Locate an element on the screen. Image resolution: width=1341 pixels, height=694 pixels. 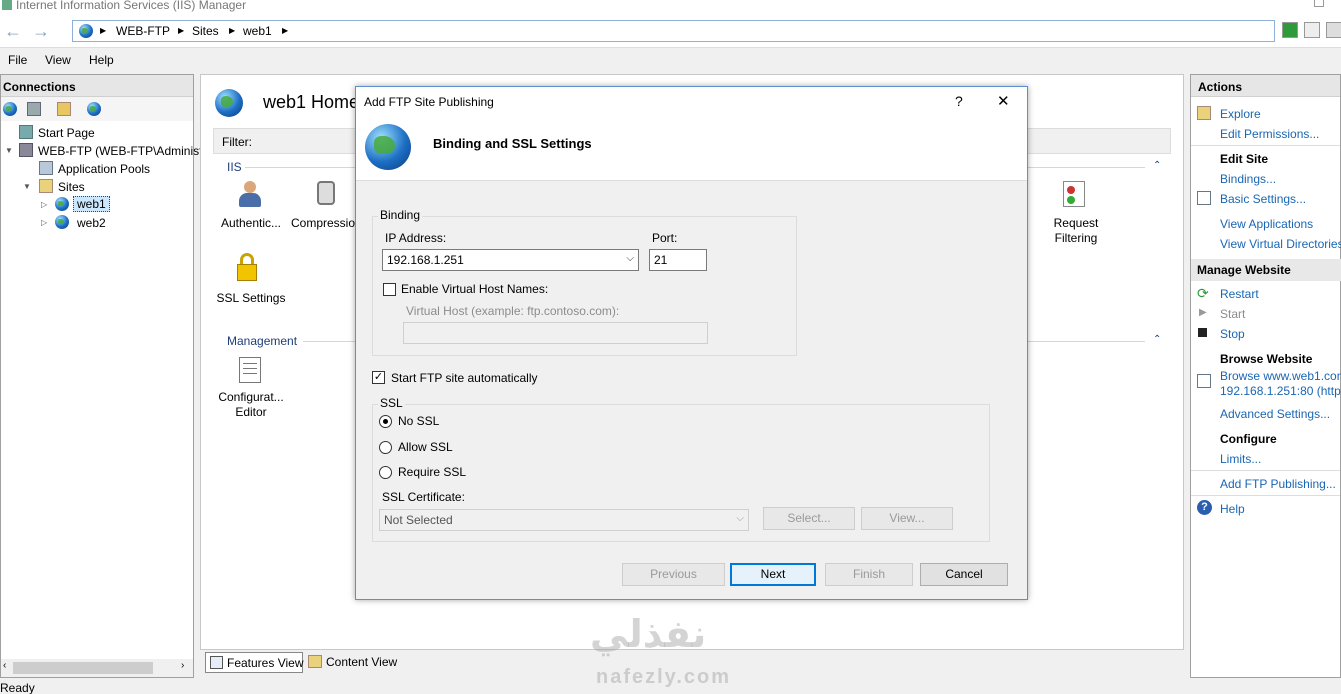
request-filtering-icon is located at coordinates (1075, 195).